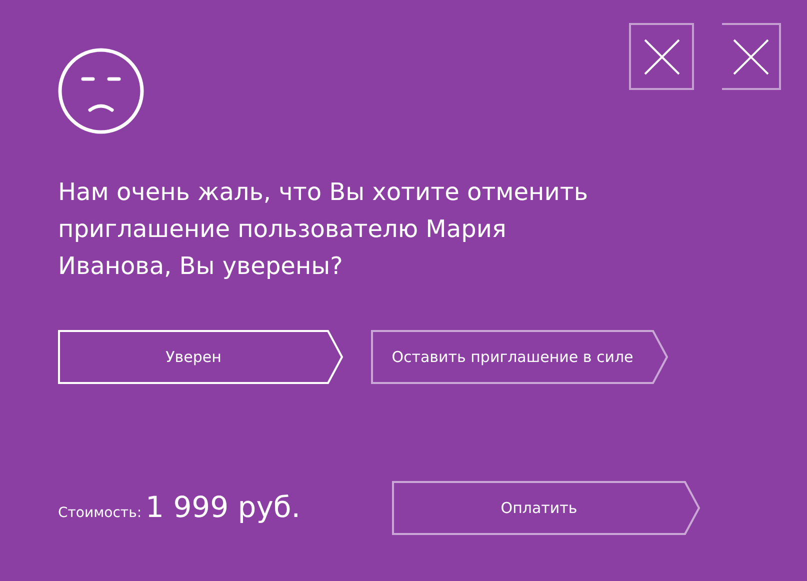 This screenshot has height=581, width=807. Describe the element at coordinates (323, 229) in the screenshot. I see `confirmation-message: Нам очень жаль, что Вы хотите отменить приглашение пользователю Мария Иванова, Вы уверены?` at that location.